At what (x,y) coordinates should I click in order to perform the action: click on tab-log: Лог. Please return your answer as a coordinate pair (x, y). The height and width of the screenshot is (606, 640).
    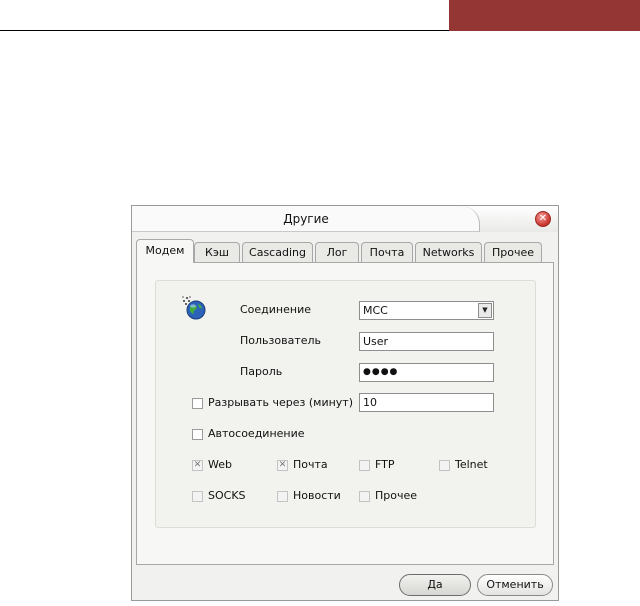
    Looking at the image, I should click on (337, 252).